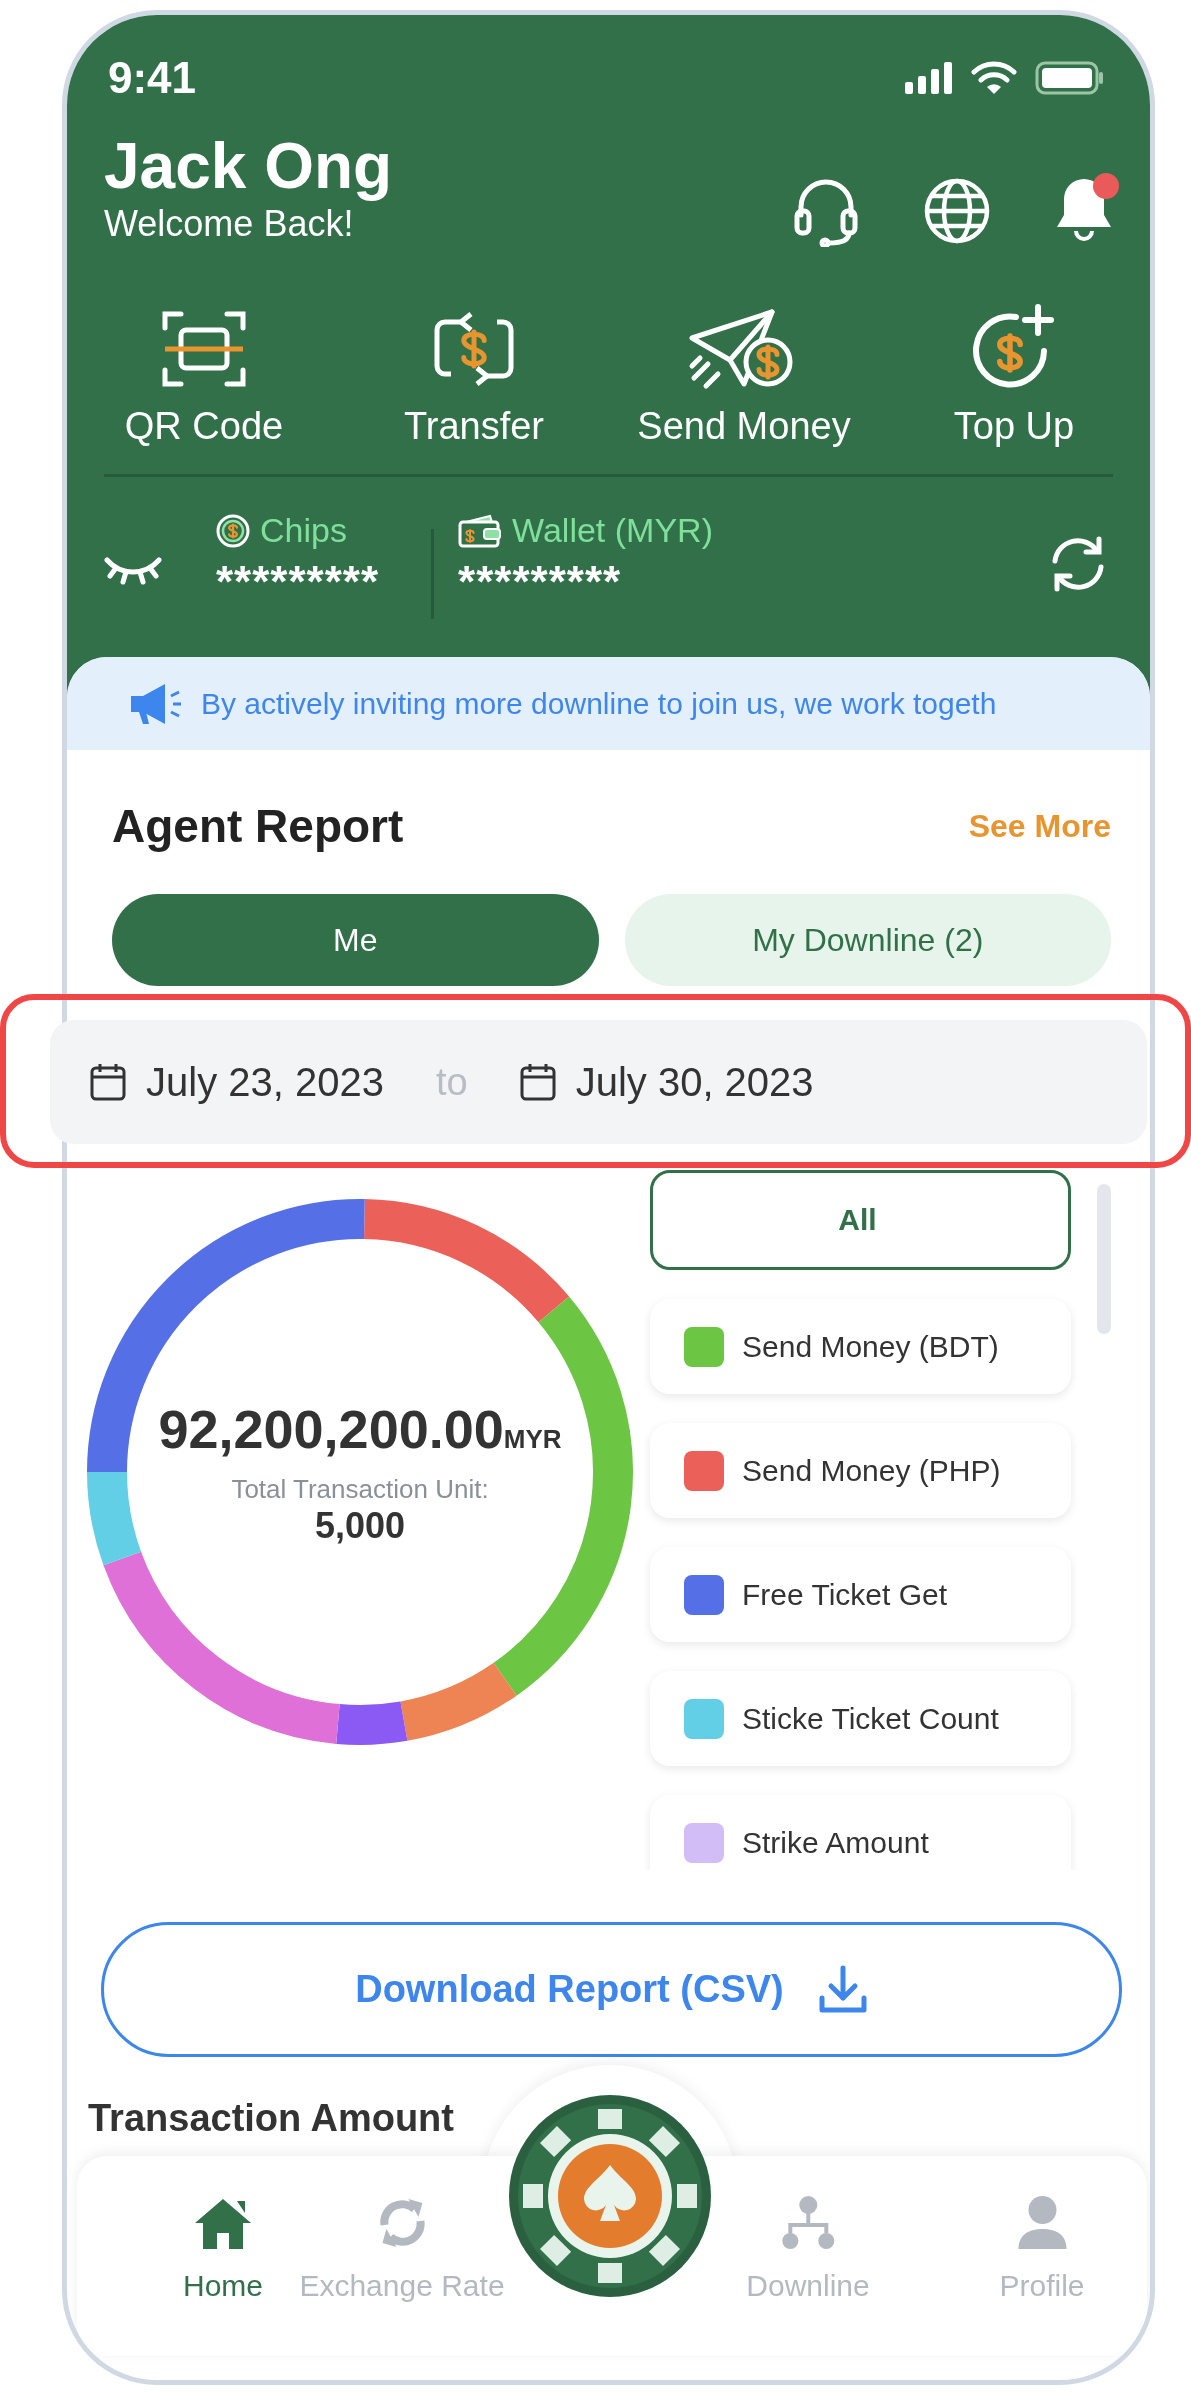 This screenshot has height=2398, width=1191. I want to click on report-tab: My Downline (2), so click(867, 940).